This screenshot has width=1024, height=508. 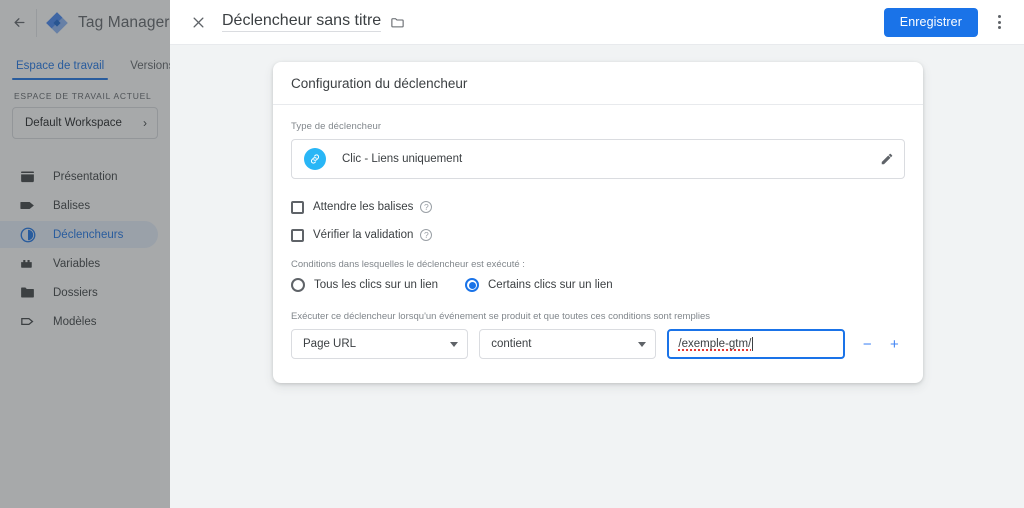 I want to click on radio-option-certains-clics: Certains clics sur un lien, so click(x=539, y=285).